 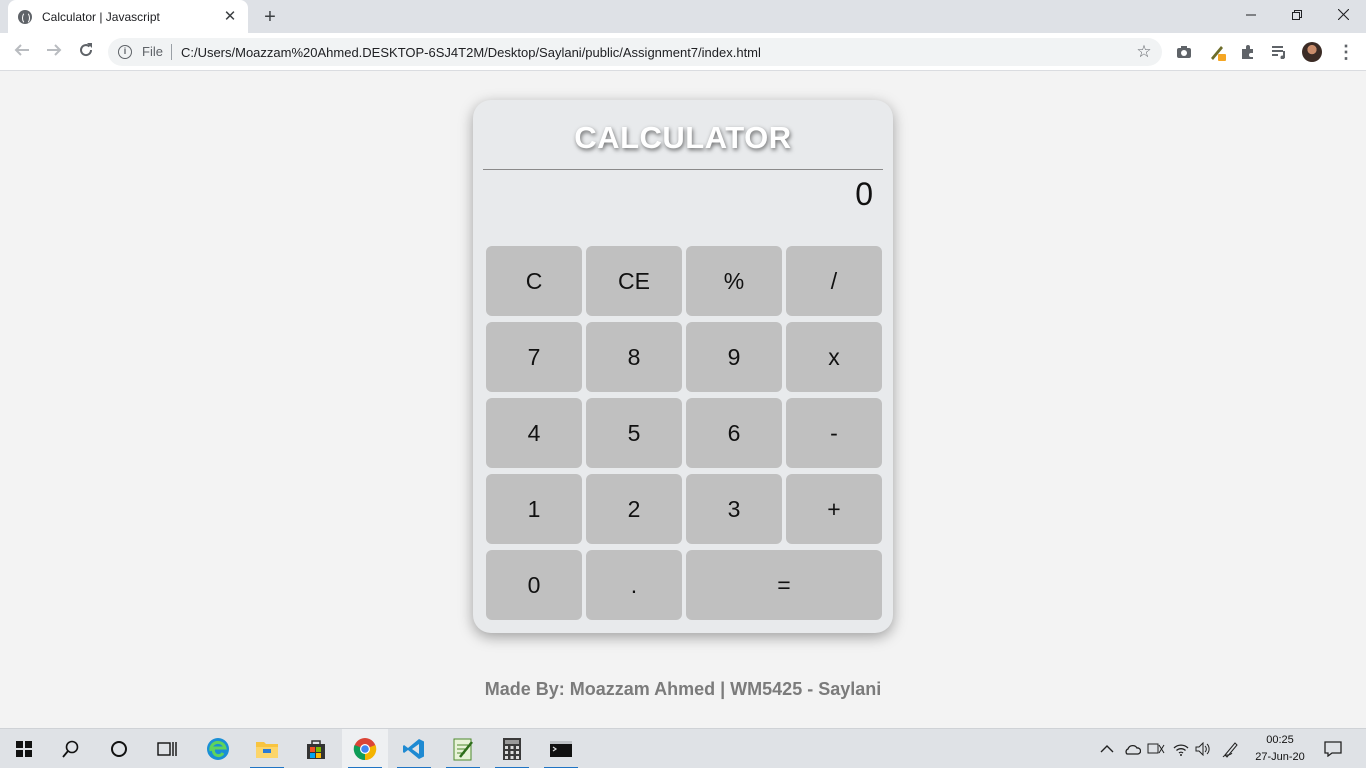 I want to click on close-icon, so click(x=1343, y=14).